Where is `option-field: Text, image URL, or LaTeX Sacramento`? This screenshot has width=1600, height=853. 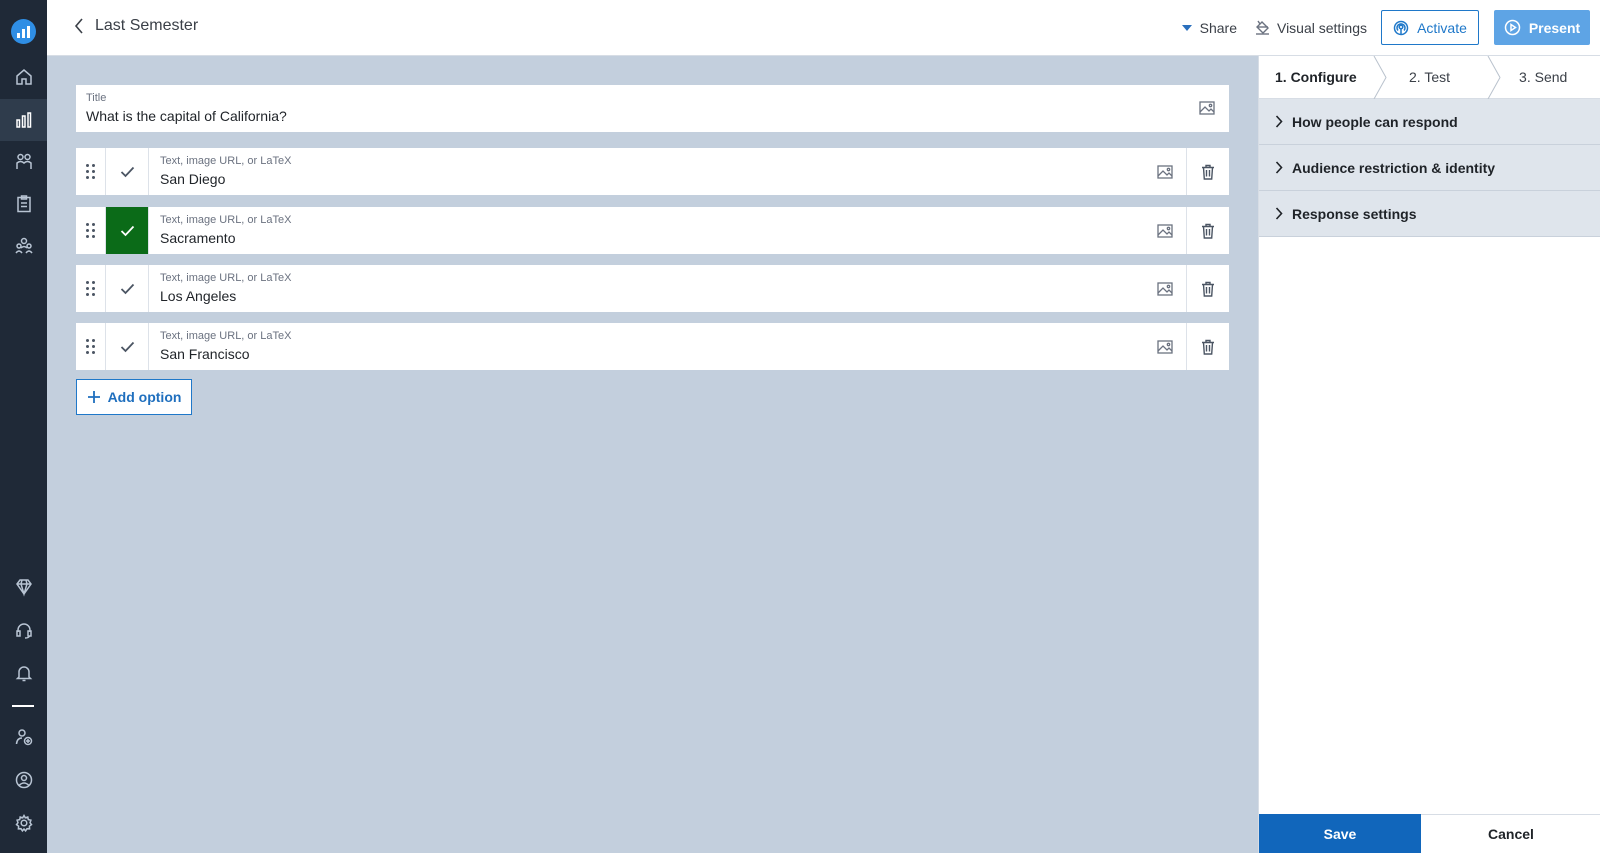
option-field: Text, image URL, or LaTeX Sacramento is located at coordinates (646, 230).